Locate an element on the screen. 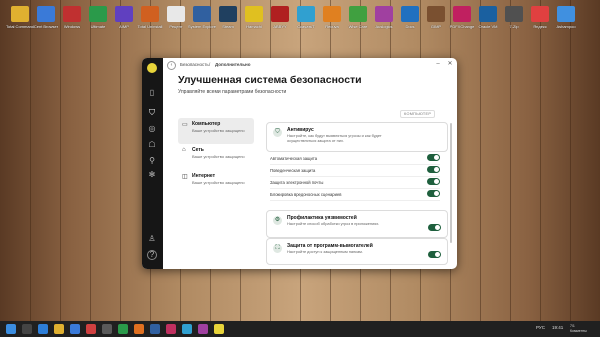 The height and width of the screenshot is (337, 600). security-app-taskbar-icon is located at coordinates (219, 329).